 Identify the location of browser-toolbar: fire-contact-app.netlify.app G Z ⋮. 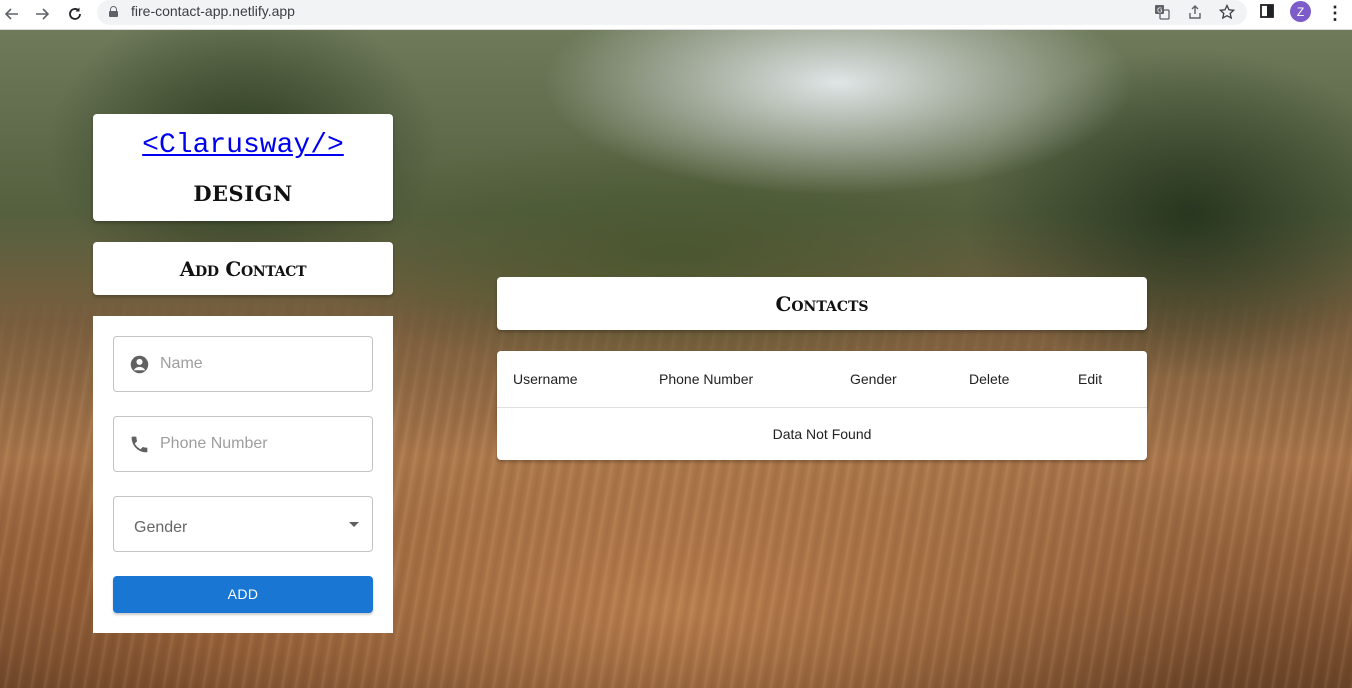
(676, 15).